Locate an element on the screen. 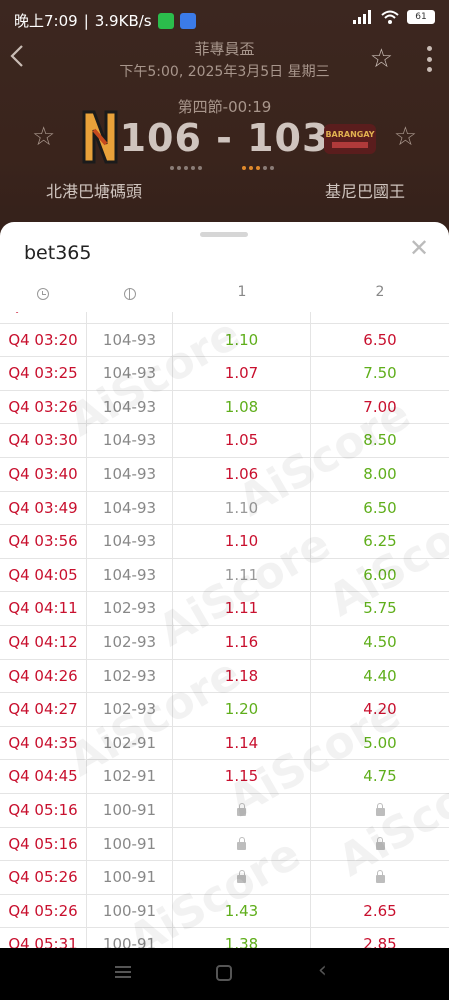 Image resolution: width=449 pixels, height=1000 pixels. away-team-name: 基尼巴國王 is located at coordinates (365, 190).